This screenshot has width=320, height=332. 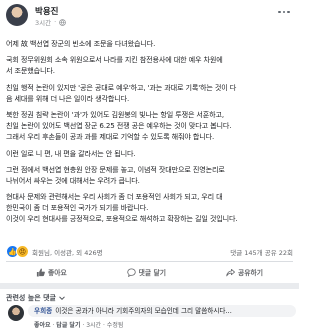 What do you see at coordinates (16, 313) in the screenshot?
I see `commenter-avatar` at bounding box center [16, 313].